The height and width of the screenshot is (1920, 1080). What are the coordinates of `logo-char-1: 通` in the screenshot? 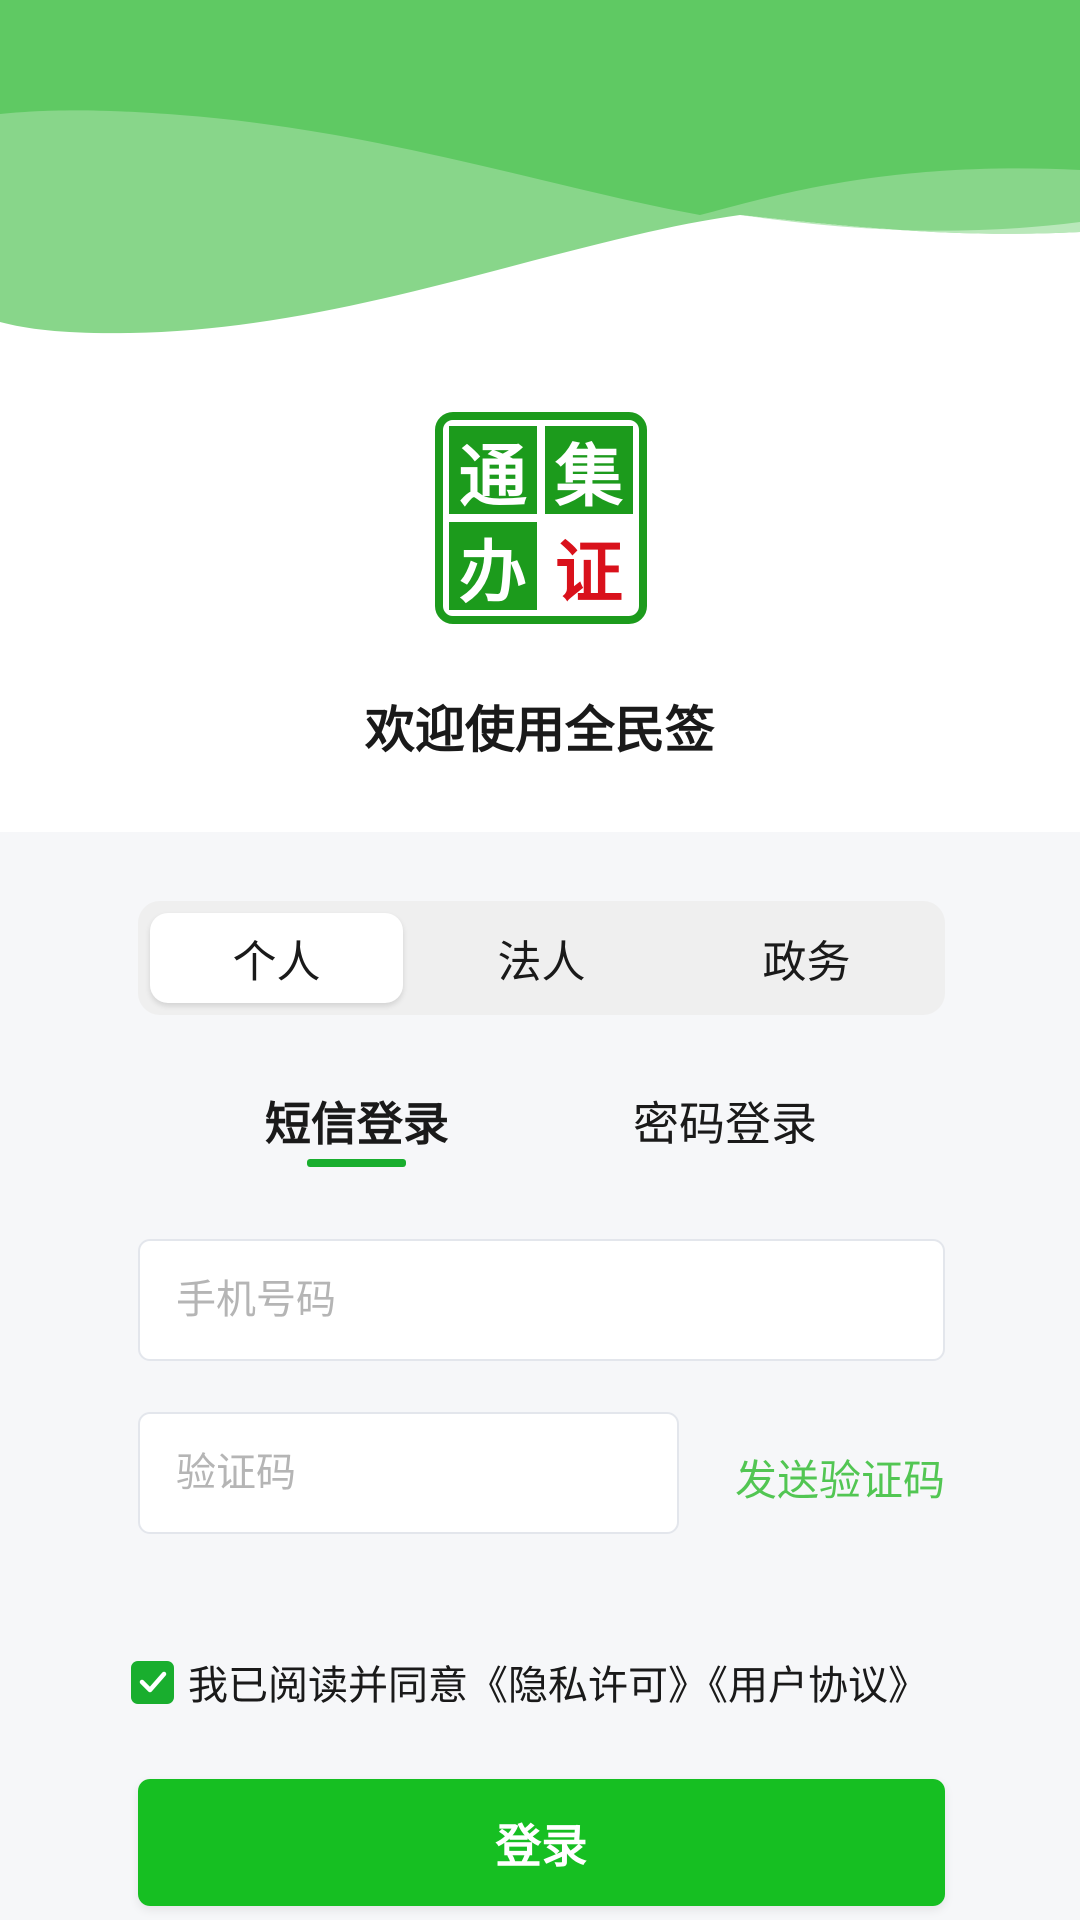 It's located at (493, 477).